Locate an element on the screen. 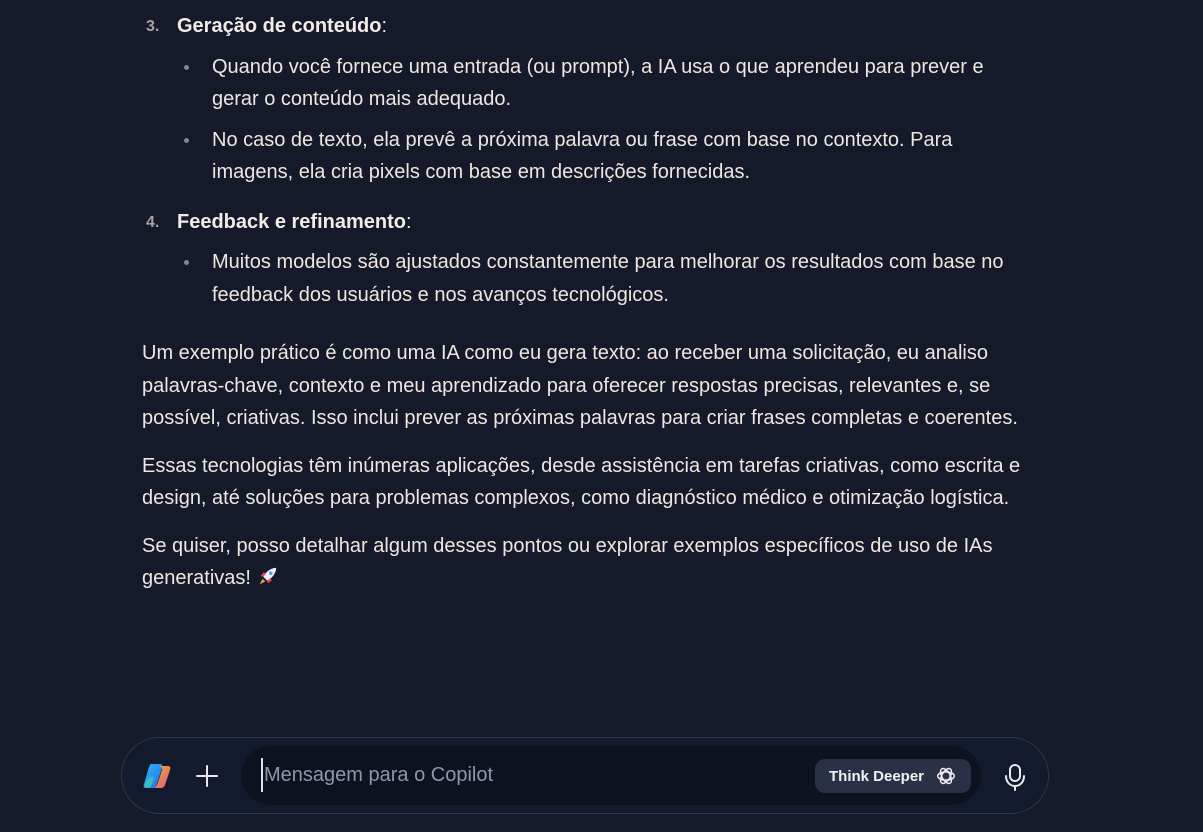 The height and width of the screenshot is (832, 1203). think-deeper-label: Think Deeper is located at coordinates (877, 776).